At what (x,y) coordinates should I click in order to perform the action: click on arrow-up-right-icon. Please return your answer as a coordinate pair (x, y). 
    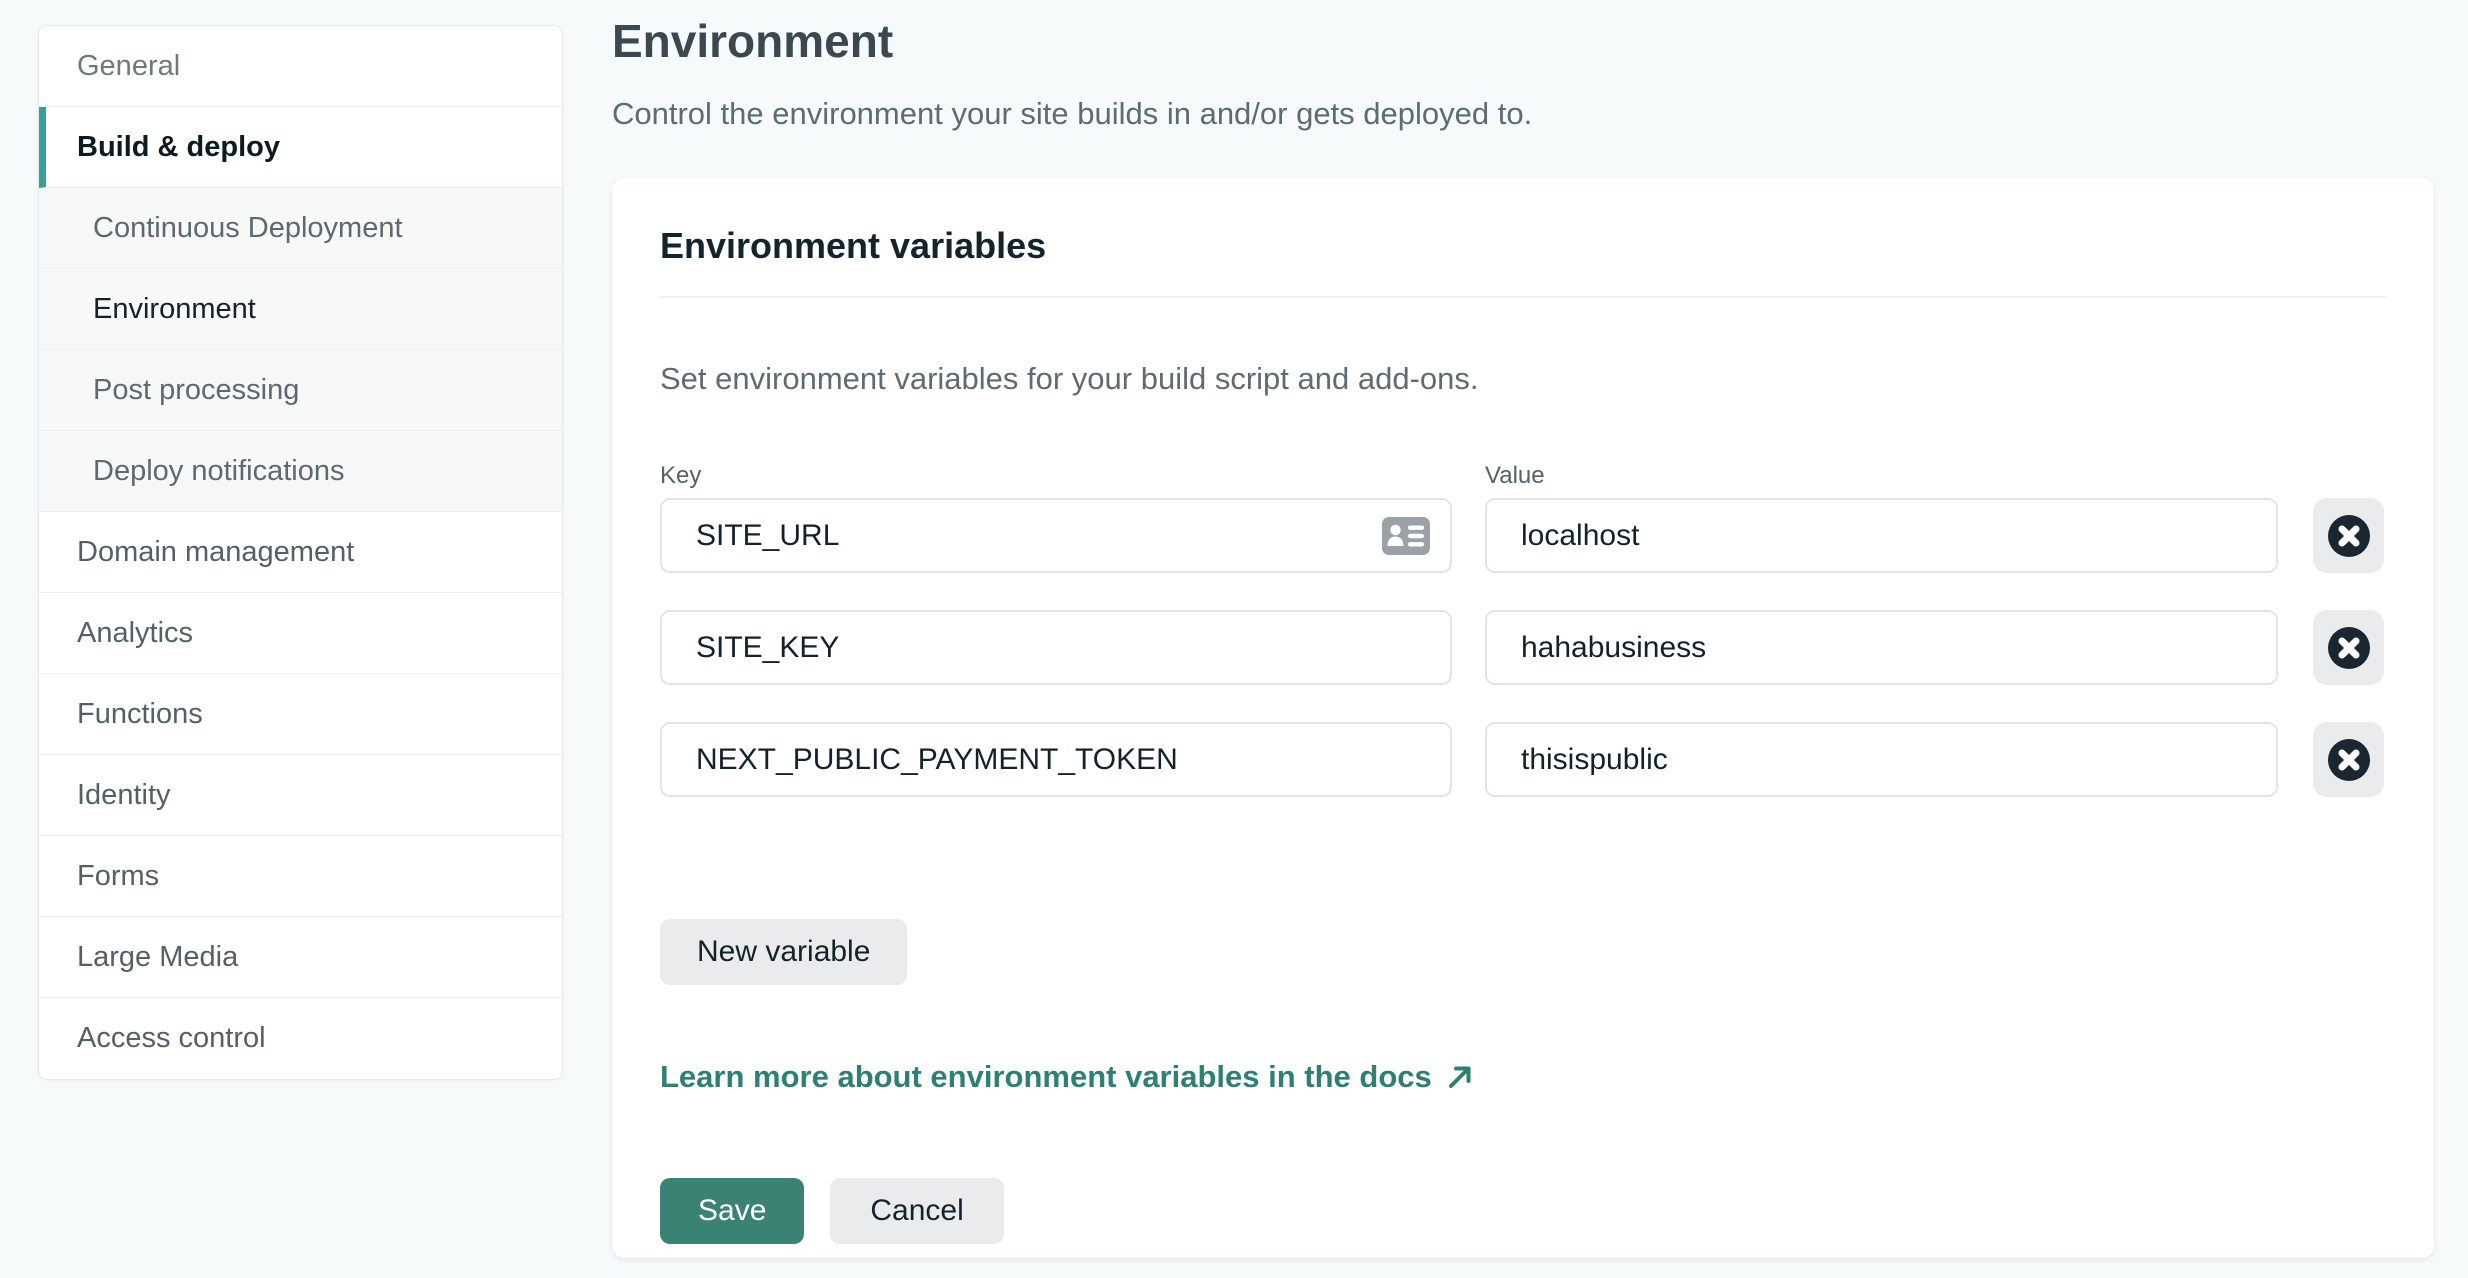
    Looking at the image, I should click on (1459, 1077).